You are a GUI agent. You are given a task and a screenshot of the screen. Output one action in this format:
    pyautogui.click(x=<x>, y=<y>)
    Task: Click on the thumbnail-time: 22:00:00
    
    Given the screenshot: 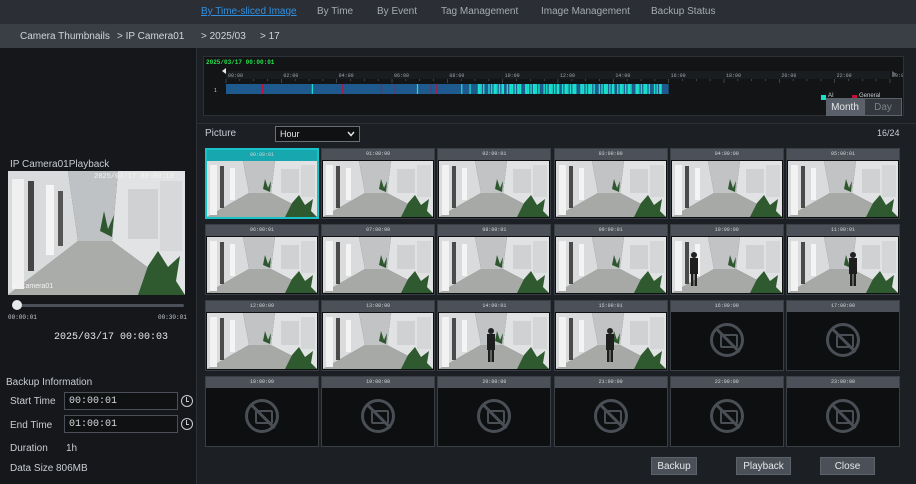 What is the action you would take?
    pyautogui.click(x=726, y=382)
    